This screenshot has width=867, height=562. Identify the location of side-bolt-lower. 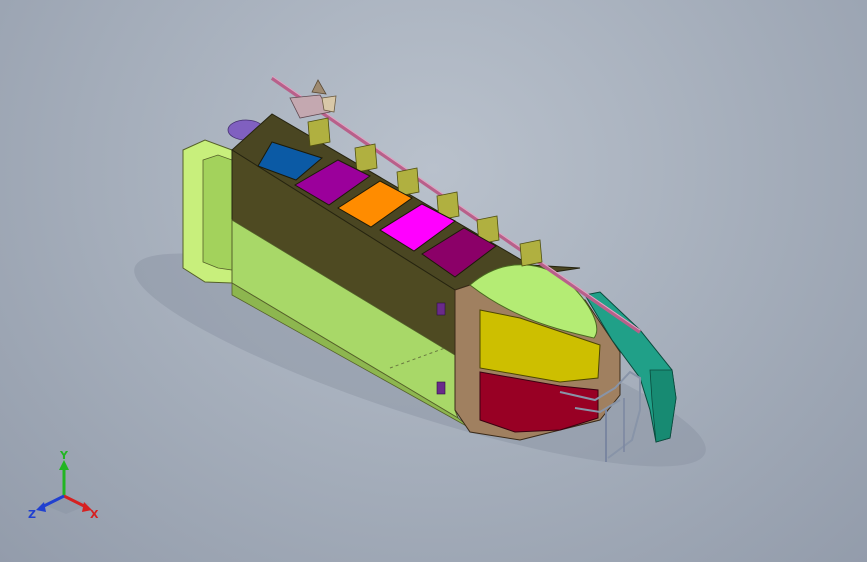
(441, 388).